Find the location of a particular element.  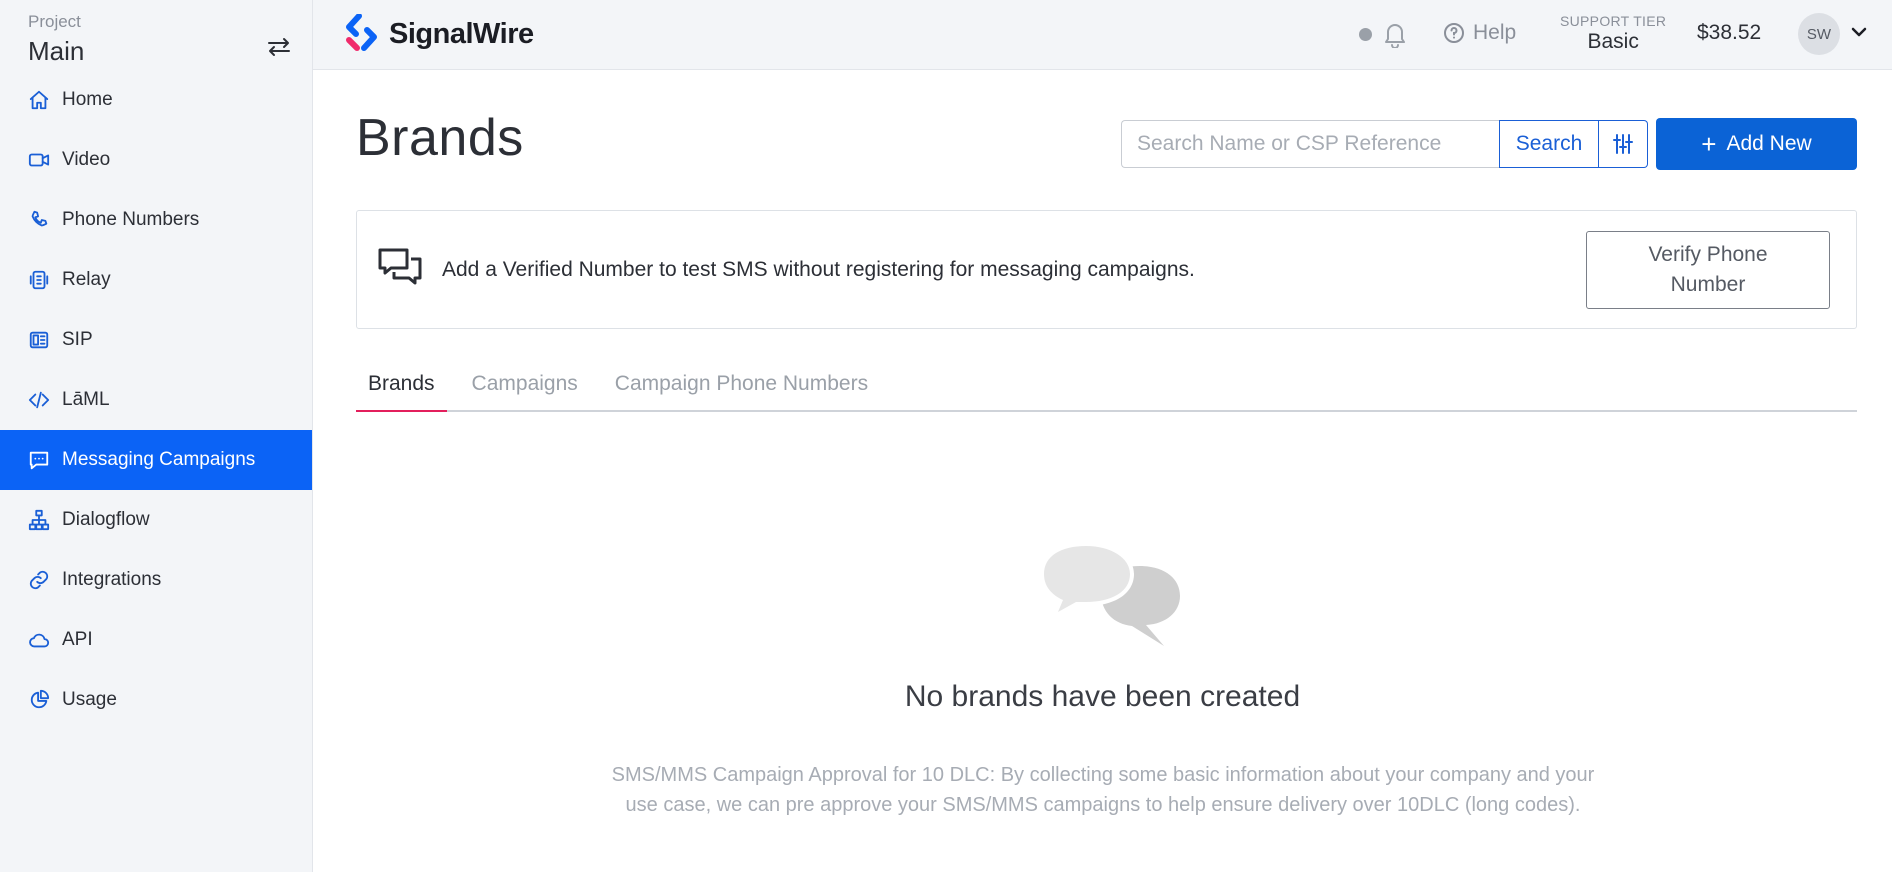

empty-state-title: No brands have been created is located at coordinates (1102, 696).